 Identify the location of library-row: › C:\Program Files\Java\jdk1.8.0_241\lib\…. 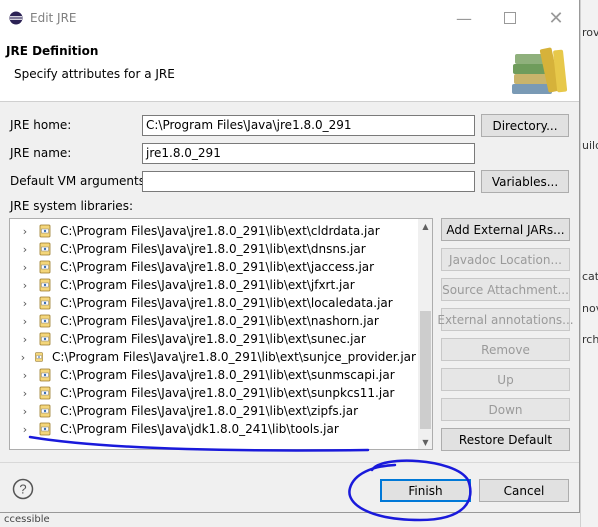
(213, 429).